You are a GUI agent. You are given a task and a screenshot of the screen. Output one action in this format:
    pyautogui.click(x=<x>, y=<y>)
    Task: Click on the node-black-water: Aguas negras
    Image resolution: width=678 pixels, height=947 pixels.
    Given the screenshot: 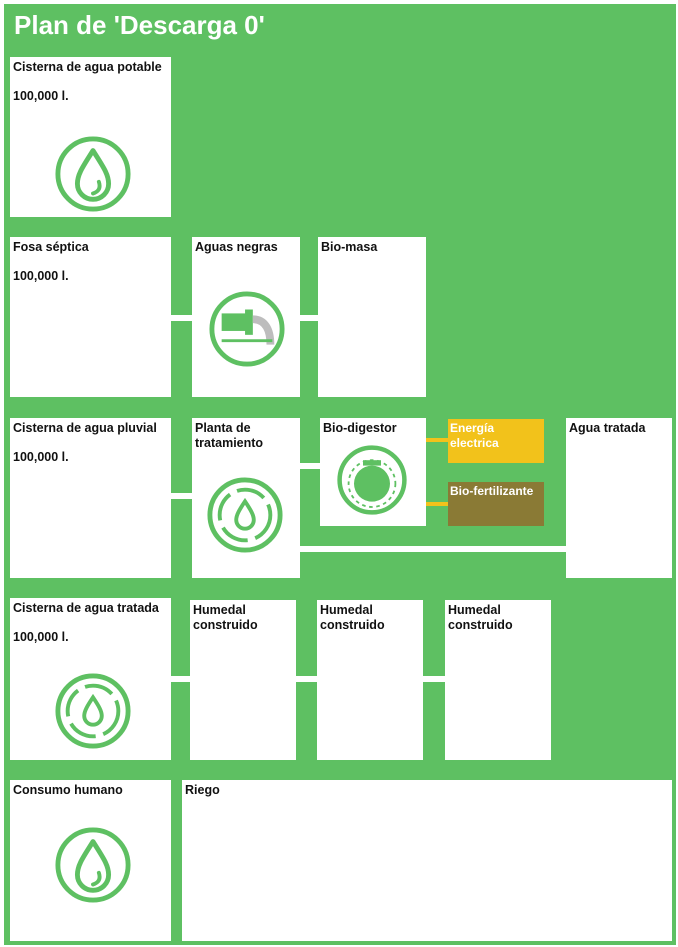 What is the action you would take?
    pyautogui.click(x=246, y=317)
    